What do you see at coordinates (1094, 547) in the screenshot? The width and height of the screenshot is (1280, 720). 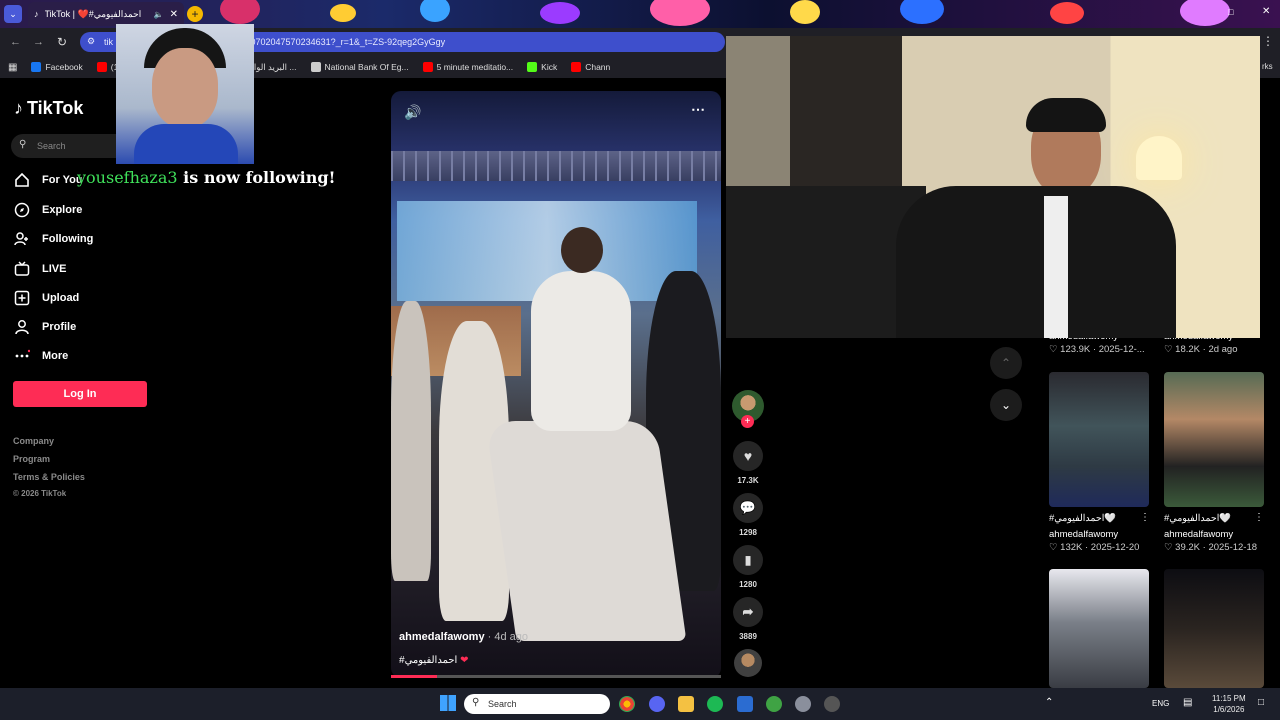 I see `grid-item-meta: ♡ 132K · 2025-12-20` at bounding box center [1094, 547].